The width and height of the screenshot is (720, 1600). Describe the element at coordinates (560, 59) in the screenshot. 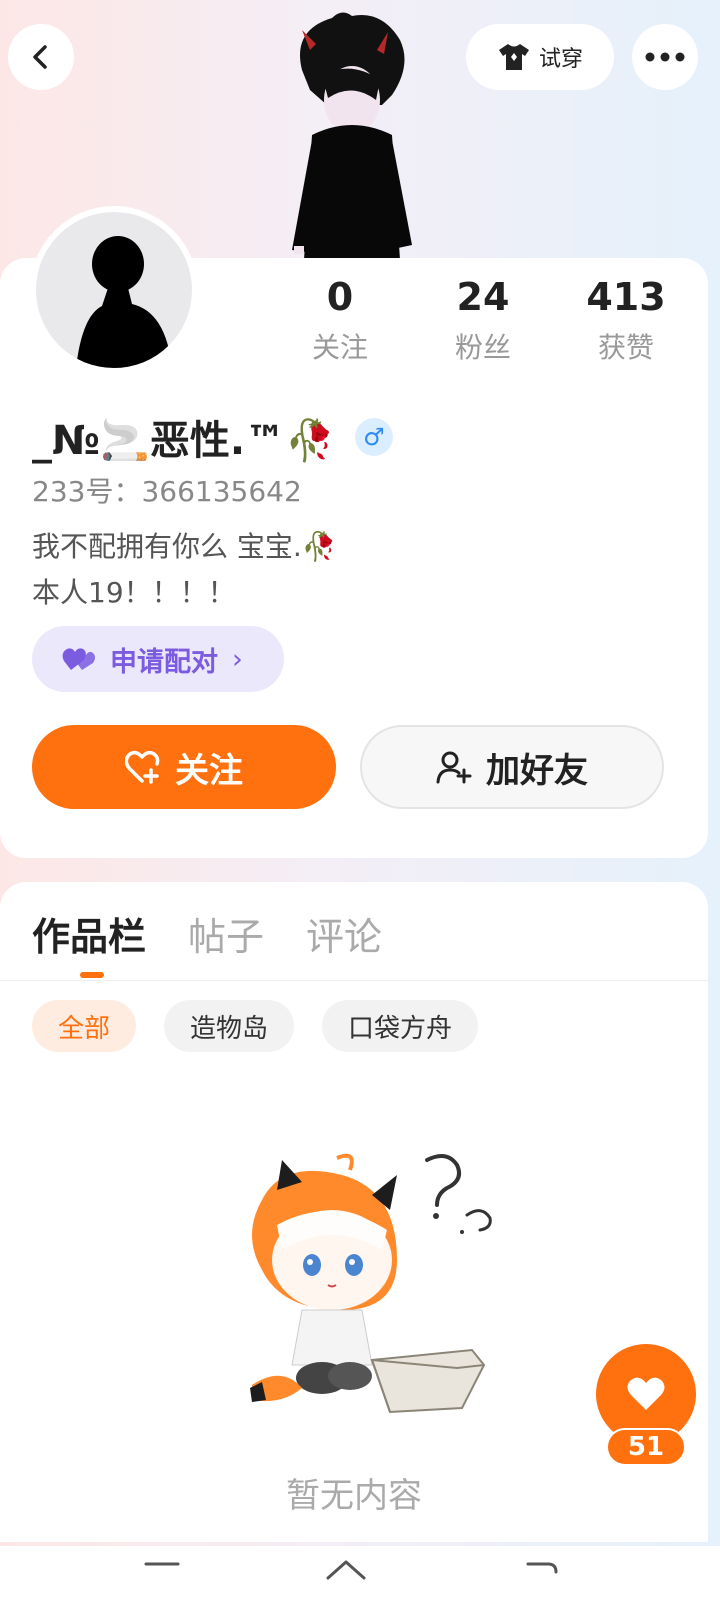

I see `try-on-label: 试穿` at that location.